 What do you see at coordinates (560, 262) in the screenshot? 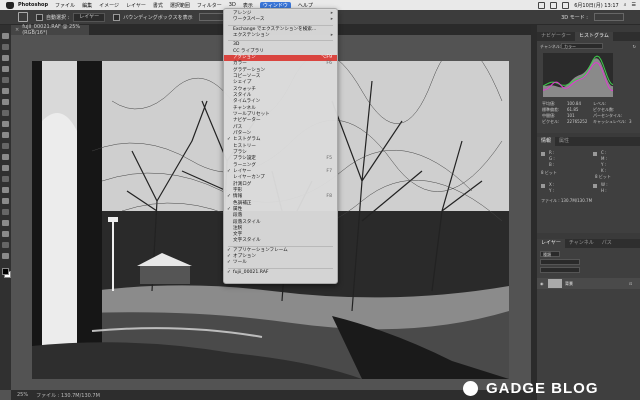
I see `blend-mode-dropdown` at bounding box center [560, 262].